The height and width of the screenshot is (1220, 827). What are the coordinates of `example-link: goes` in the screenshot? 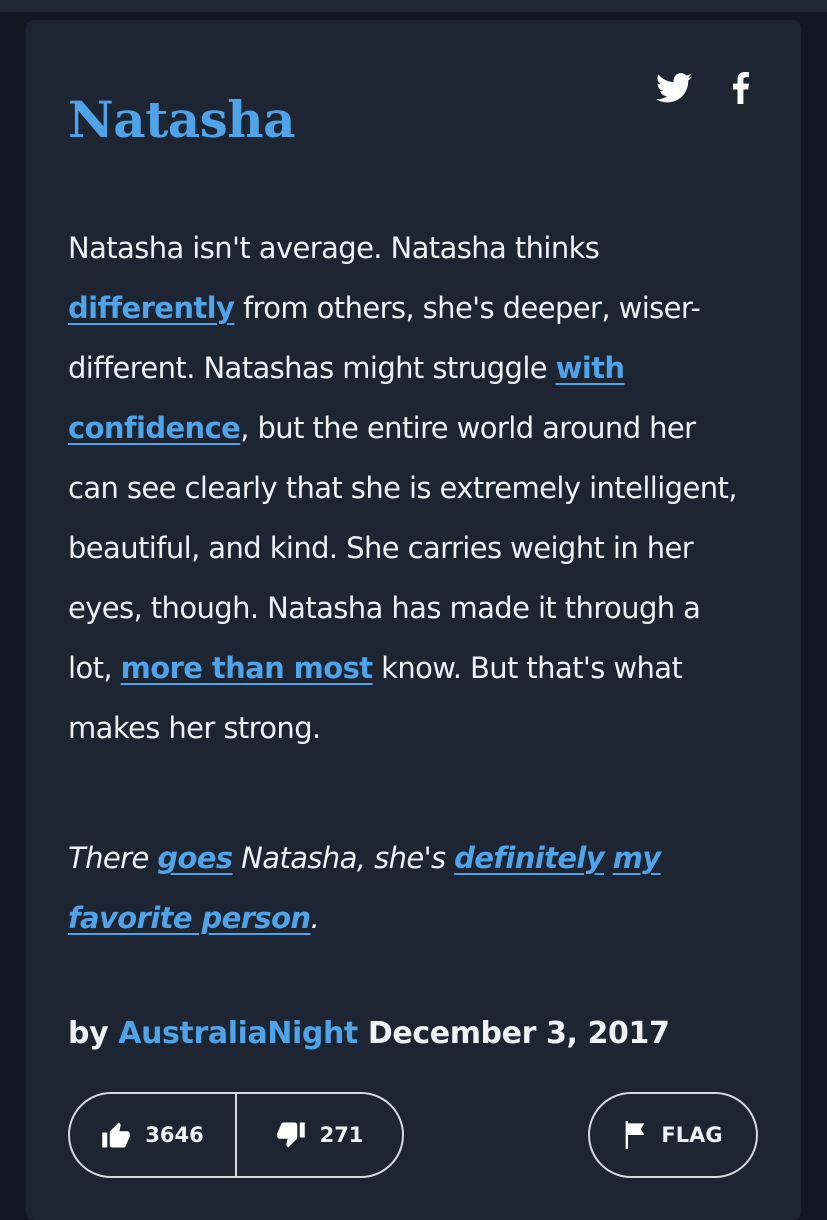 It's located at (195, 858).